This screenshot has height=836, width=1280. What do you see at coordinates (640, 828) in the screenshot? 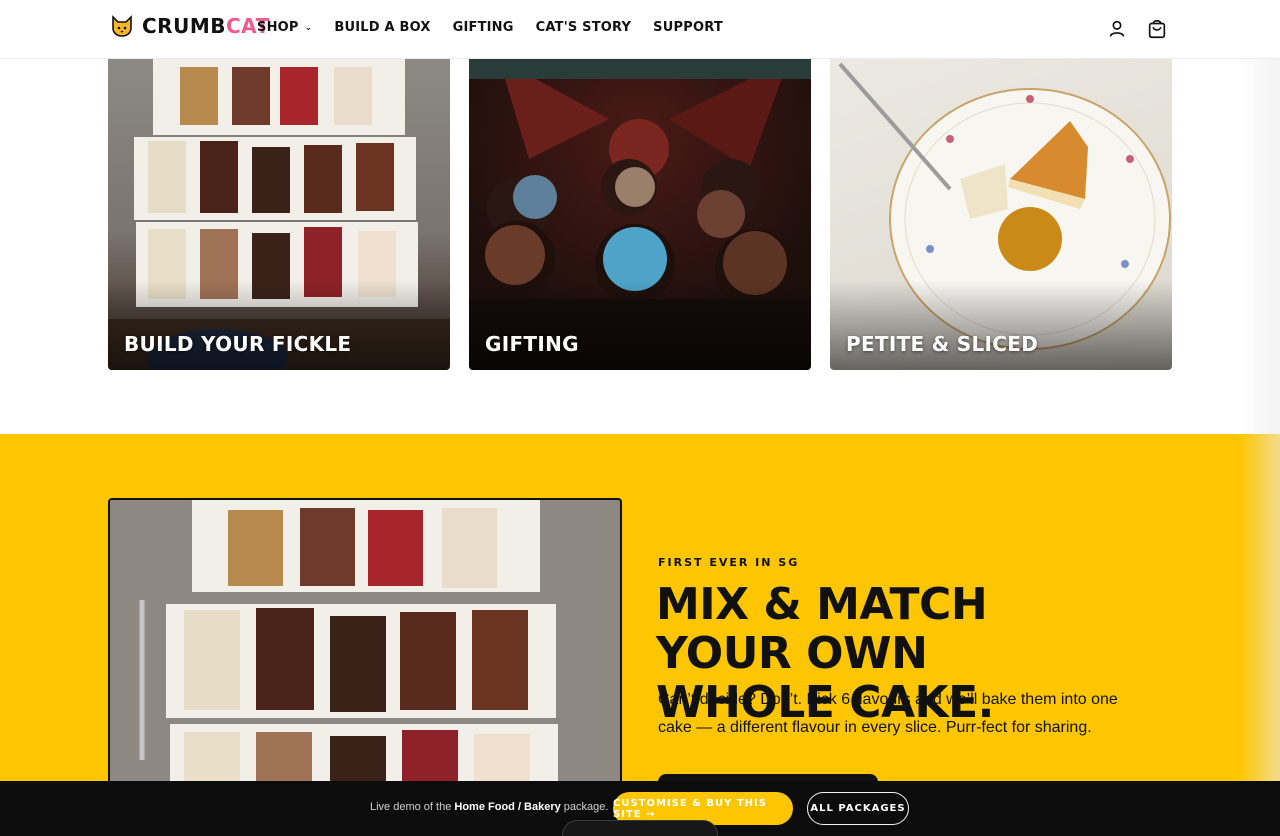
I see `bottom-toolbar-pill` at bounding box center [640, 828].